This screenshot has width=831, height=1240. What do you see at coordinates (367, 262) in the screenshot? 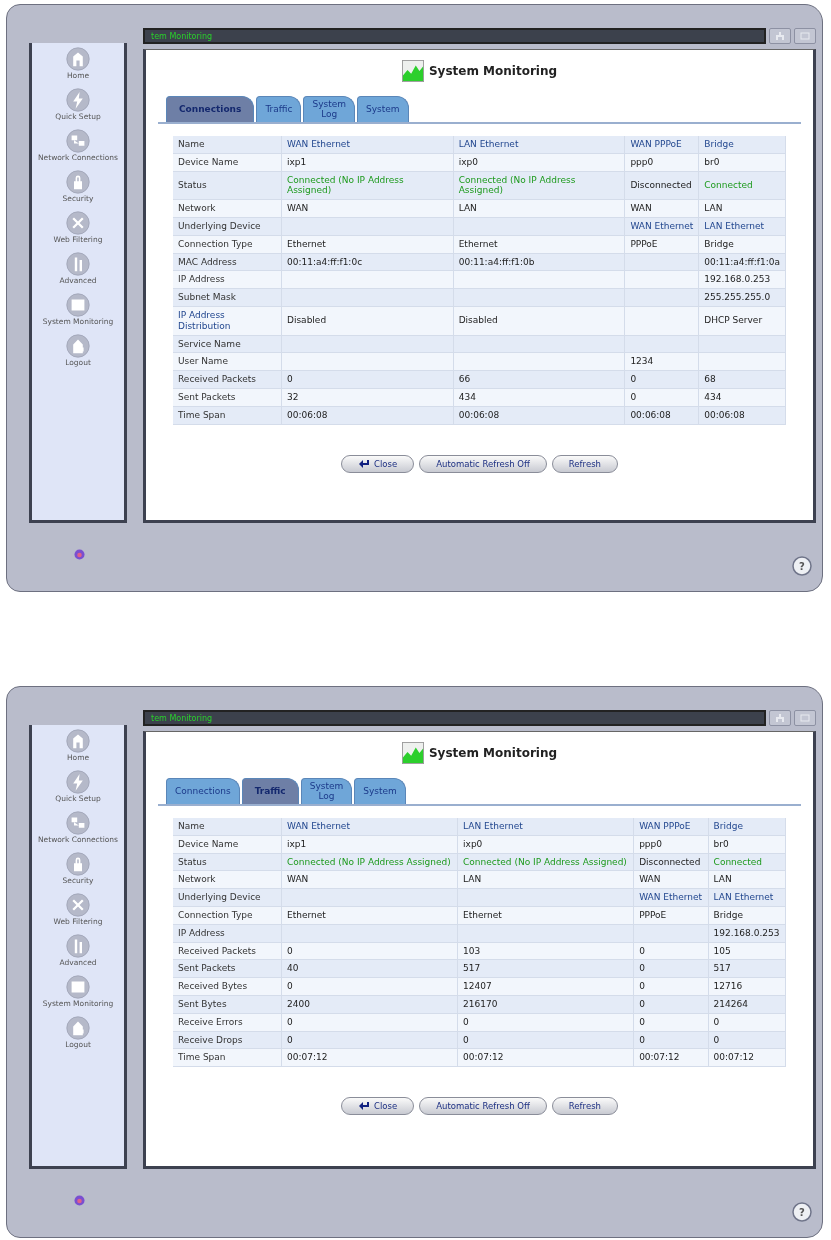
I see `table-cell: 00:11:a4:ff:f1:0c` at bounding box center [367, 262].